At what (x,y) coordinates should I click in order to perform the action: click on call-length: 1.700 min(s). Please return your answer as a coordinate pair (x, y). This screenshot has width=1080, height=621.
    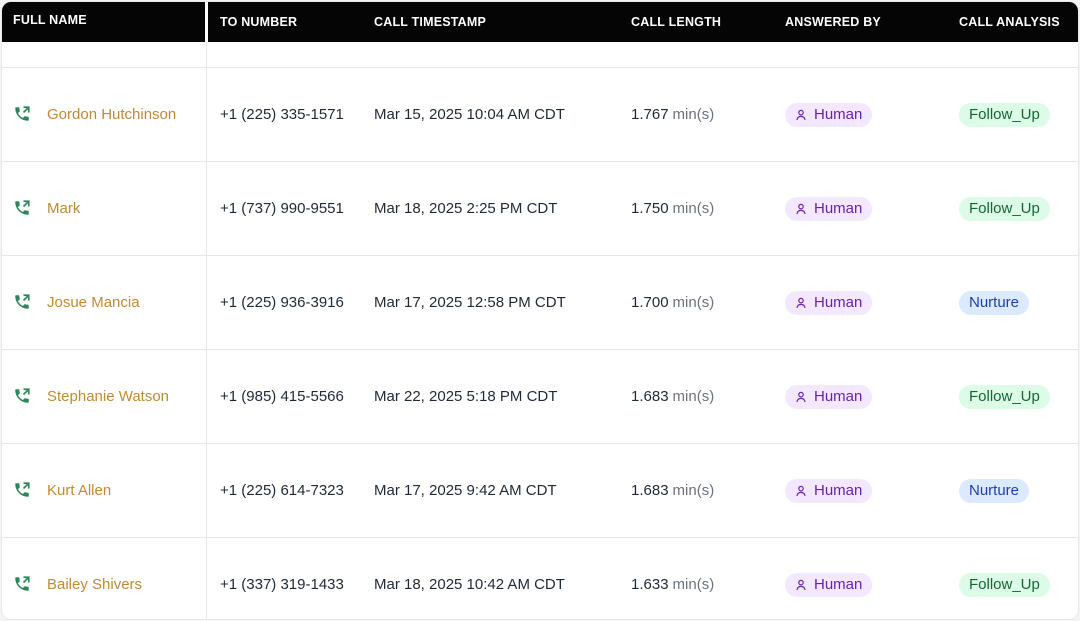
    Looking at the image, I should click on (672, 302).